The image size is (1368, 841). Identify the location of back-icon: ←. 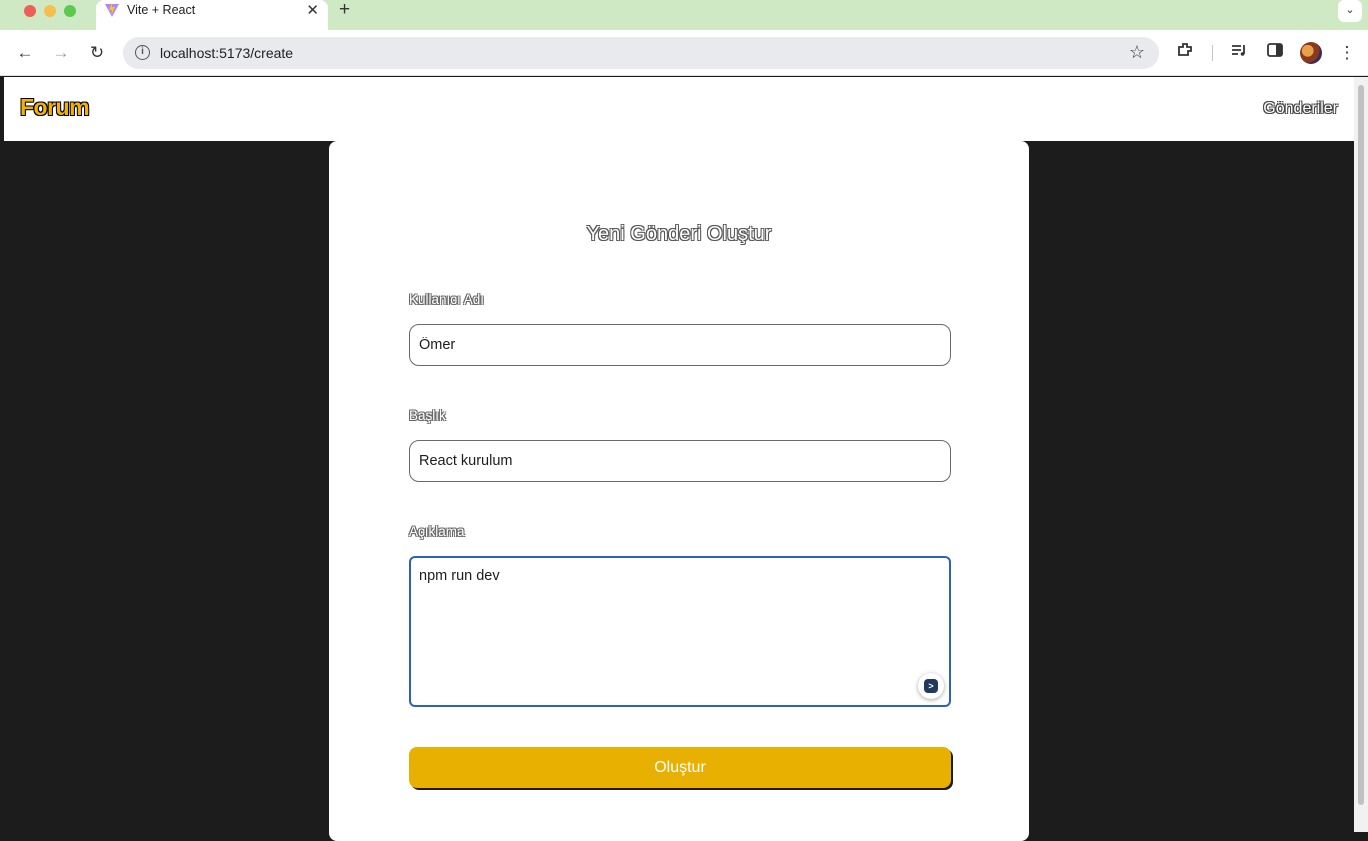
(25, 53).